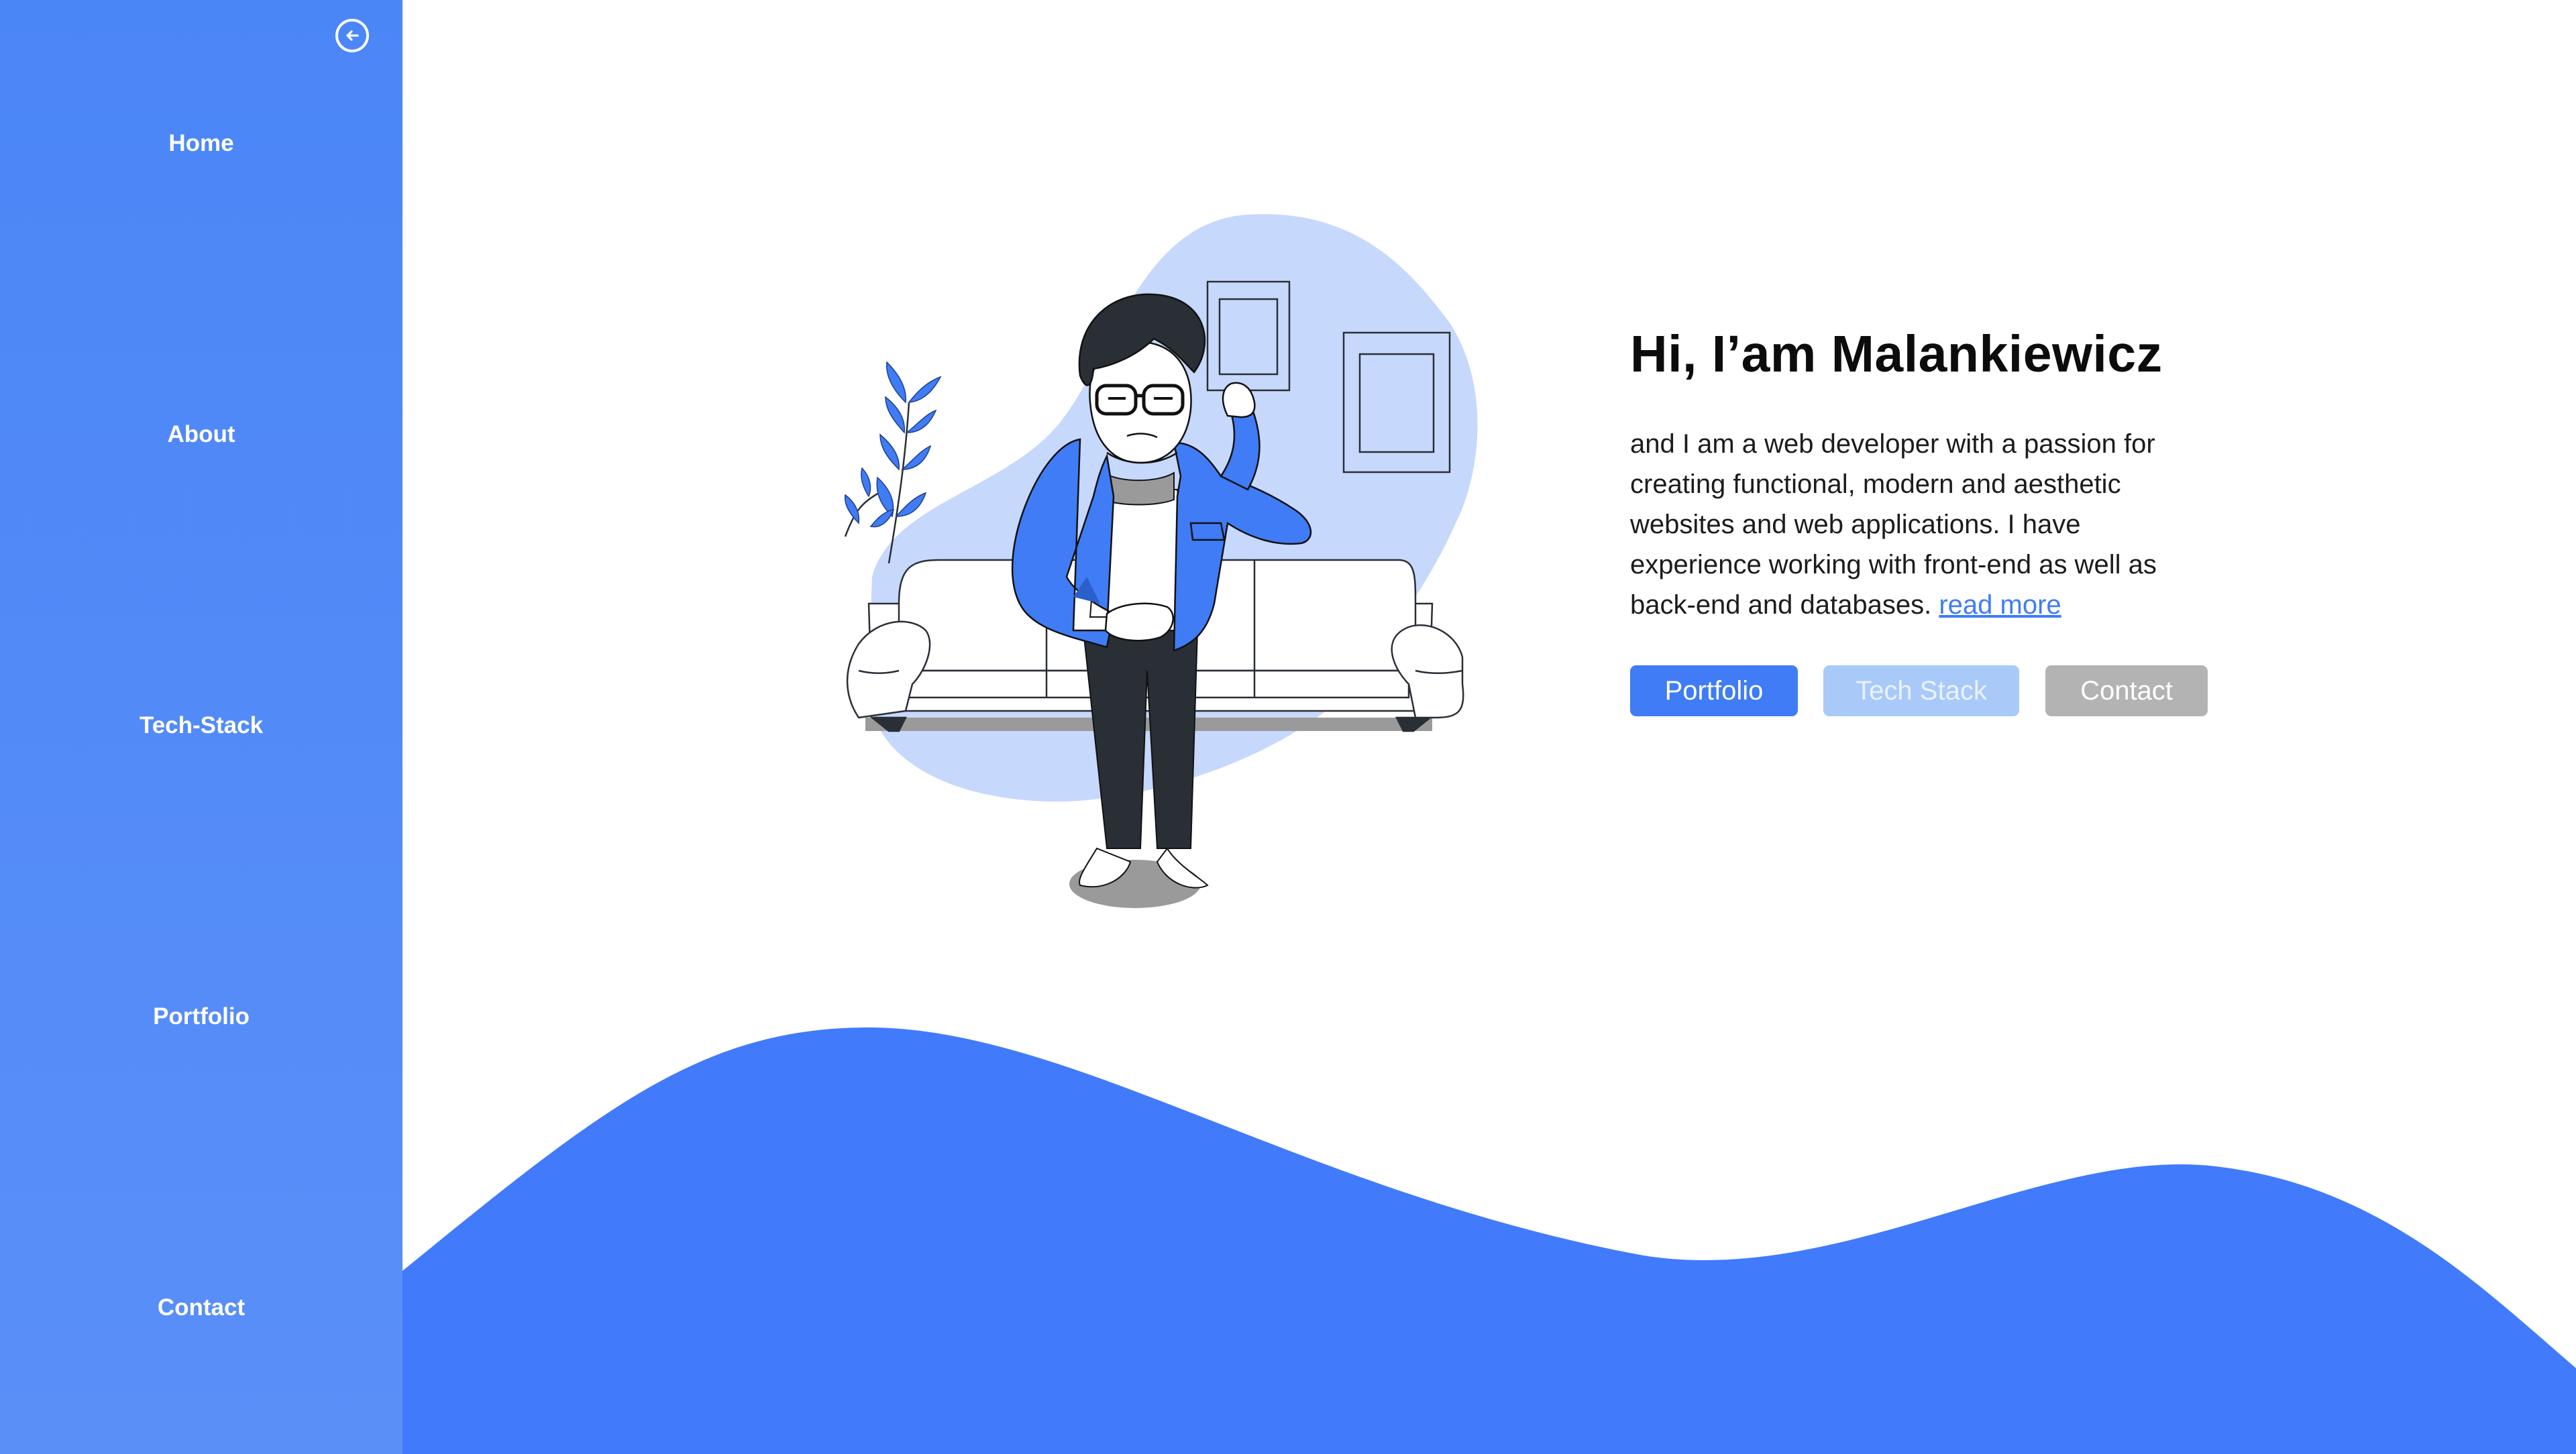  I want to click on collapse-sidebar-button, so click(352, 35).